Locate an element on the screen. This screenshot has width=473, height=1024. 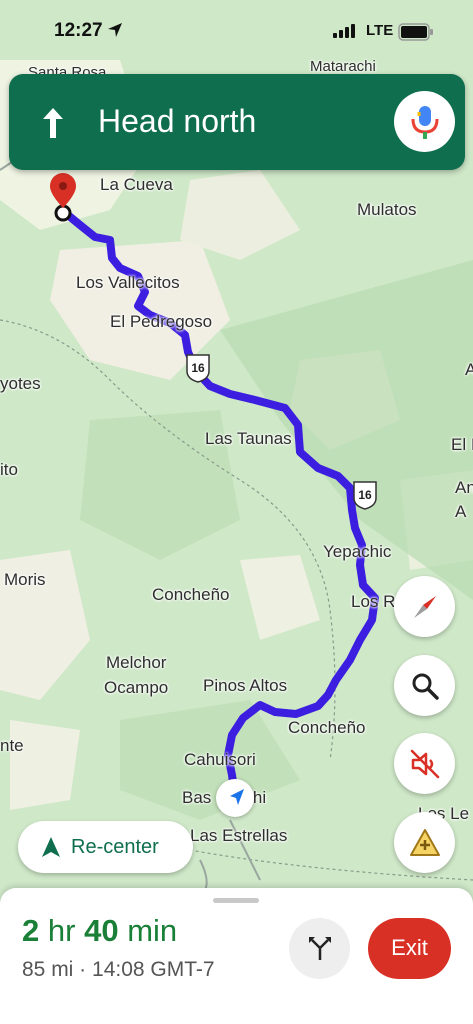
status-time: 12:27 is located at coordinates (78, 30).